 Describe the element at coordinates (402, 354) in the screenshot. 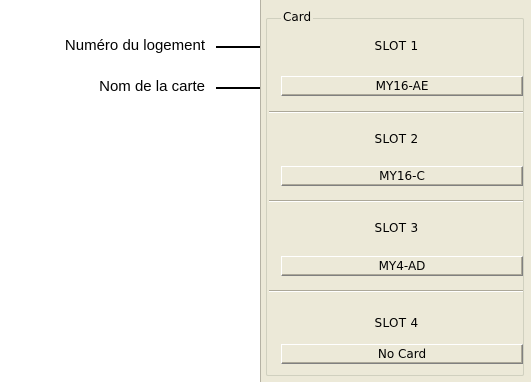

I see `slot-4-card-name: No Card` at that location.